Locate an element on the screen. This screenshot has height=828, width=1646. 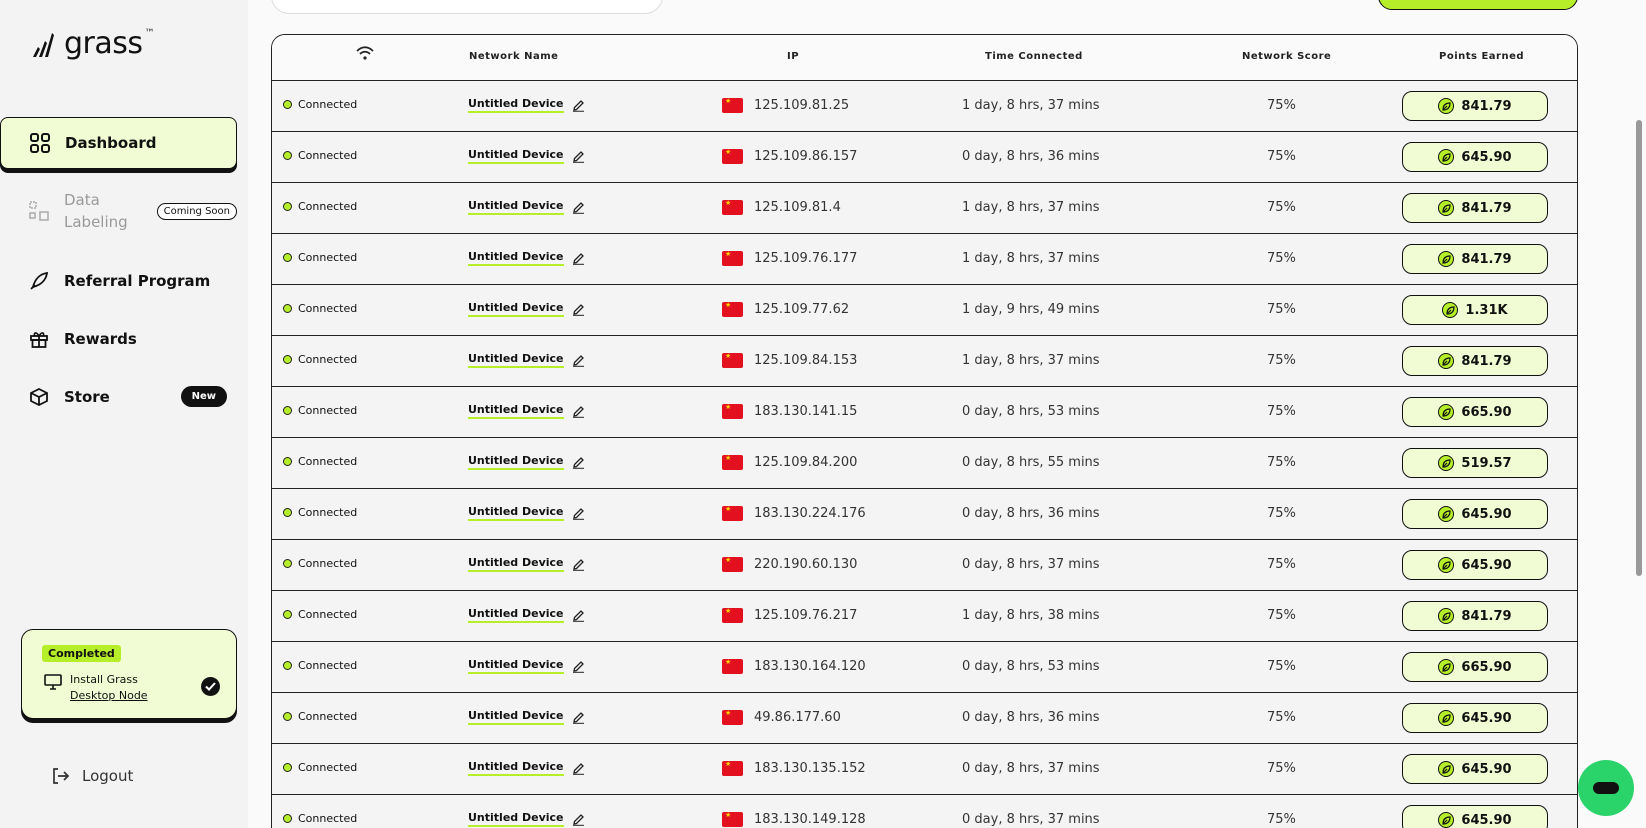
points-earned-pill: 1.31K is located at coordinates (1475, 310).